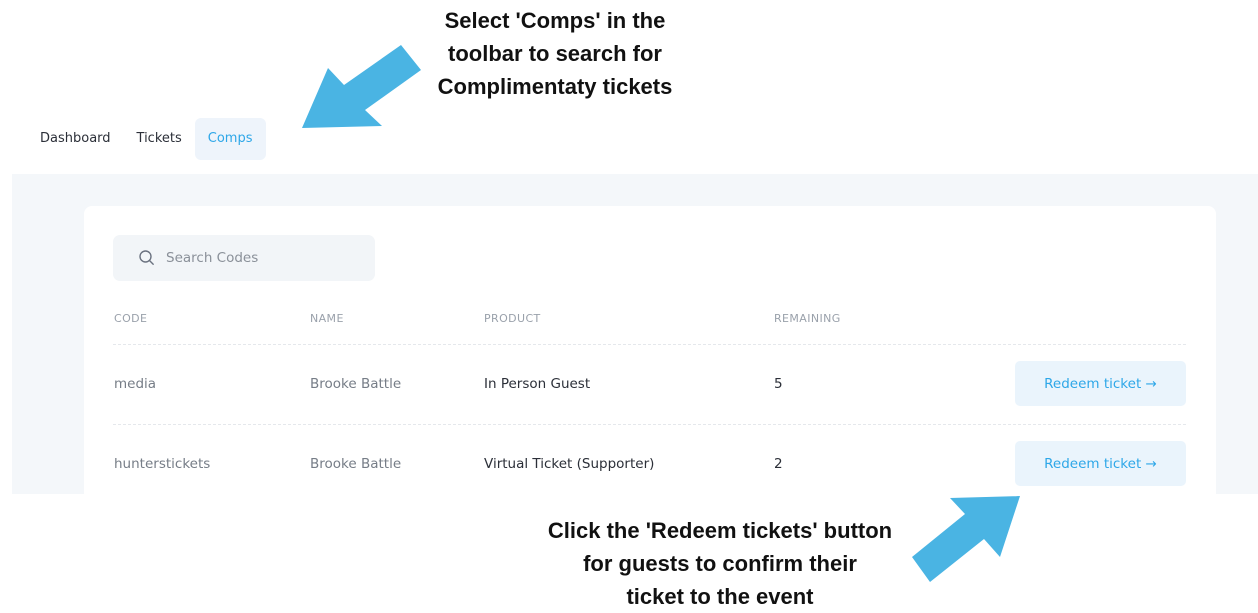  I want to click on callout-line: Select 'Comps' in the, so click(555, 20).